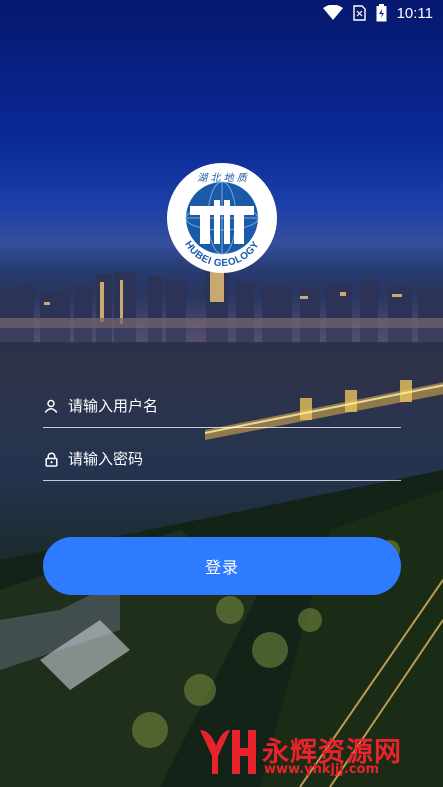 This screenshot has width=443, height=787. What do you see at coordinates (414, 13) in the screenshot?
I see `status-time: 10:11` at bounding box center [414, 13].